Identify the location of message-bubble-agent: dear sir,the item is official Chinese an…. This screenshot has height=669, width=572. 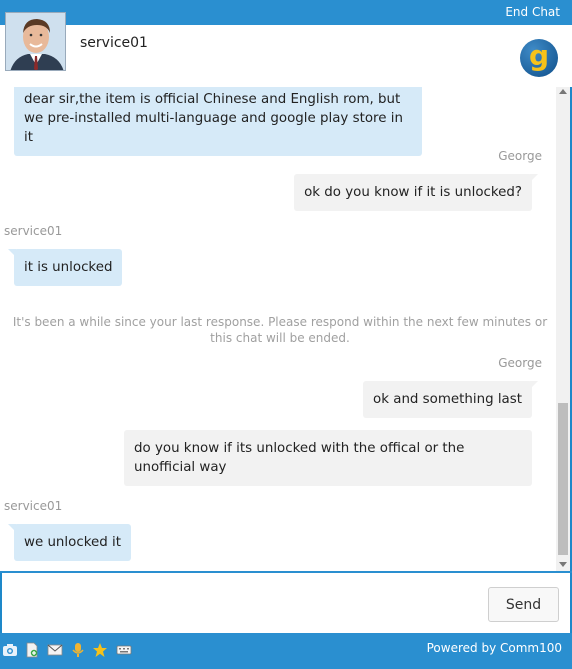
(215, 121).